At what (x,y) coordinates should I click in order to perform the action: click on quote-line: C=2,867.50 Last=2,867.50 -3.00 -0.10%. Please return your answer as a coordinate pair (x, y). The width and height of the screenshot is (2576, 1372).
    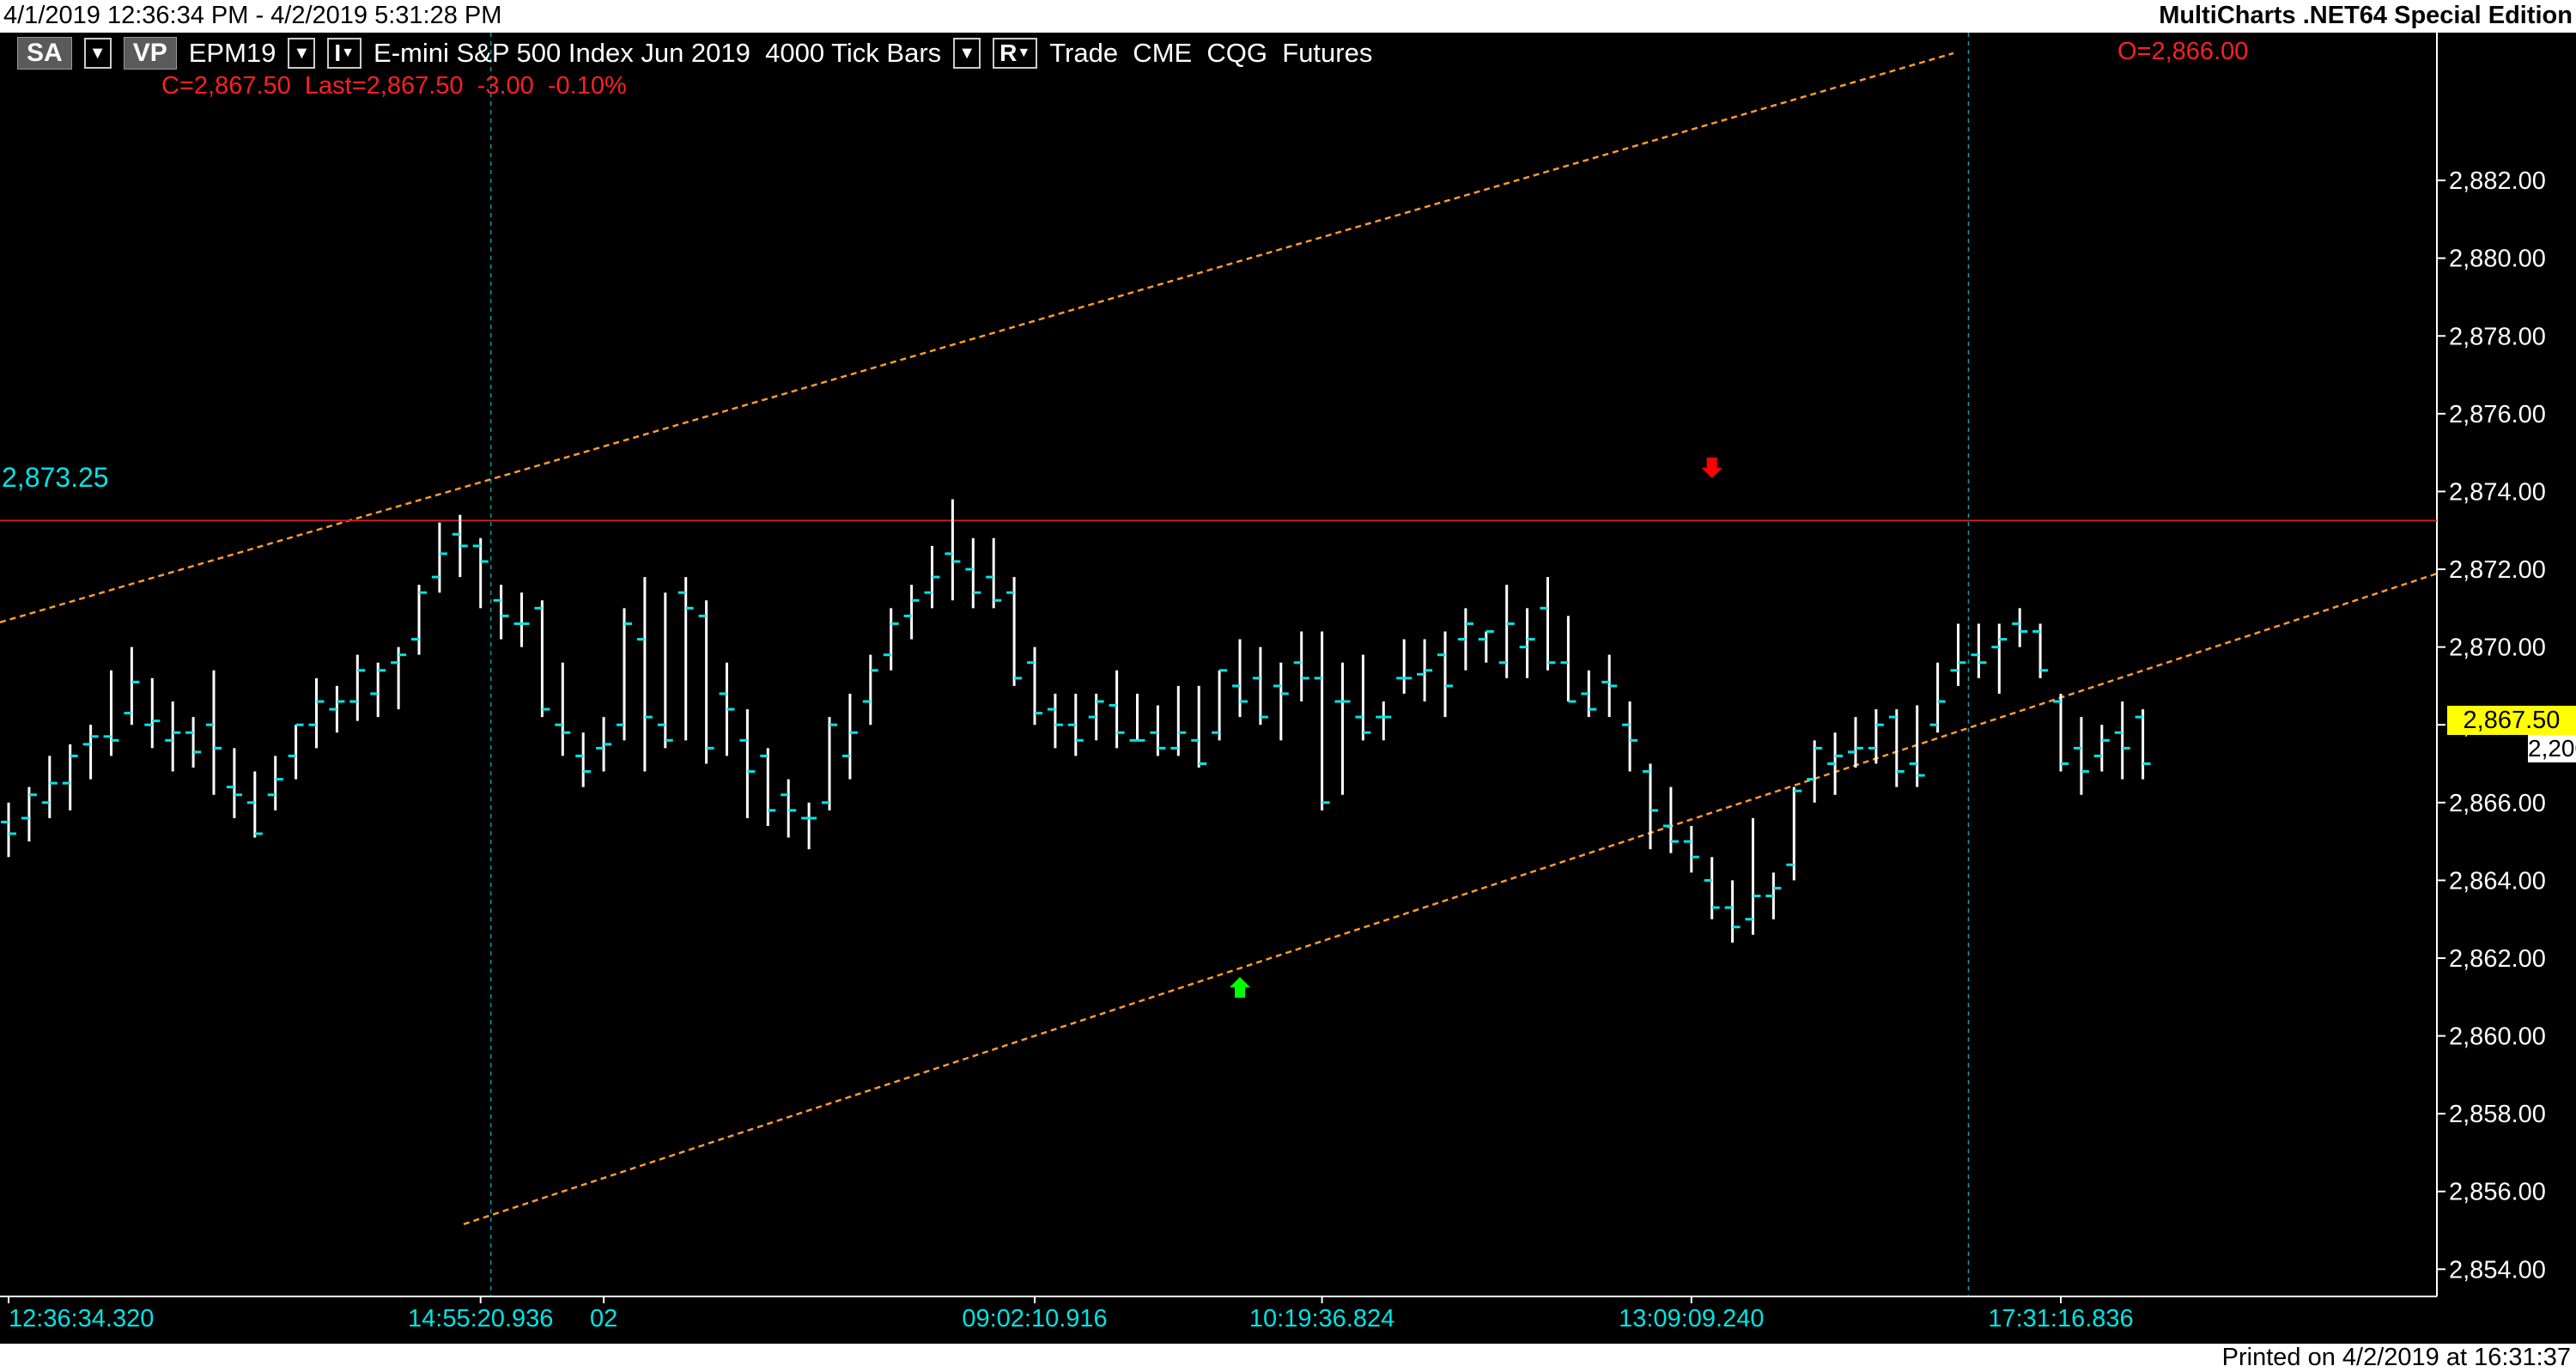
    Looking at the image, I should click on (394, 86).